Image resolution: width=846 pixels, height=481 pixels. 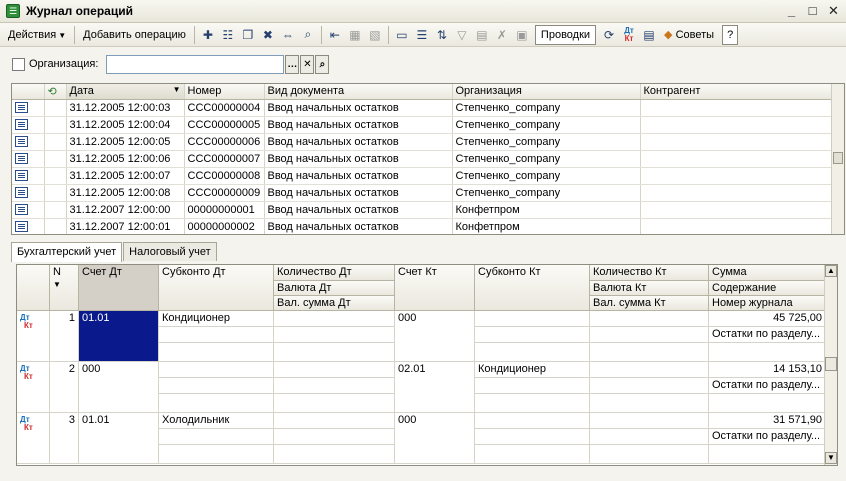 I want to click on posting-icon-cell: Дт Кт, so click(x=33, y=336).